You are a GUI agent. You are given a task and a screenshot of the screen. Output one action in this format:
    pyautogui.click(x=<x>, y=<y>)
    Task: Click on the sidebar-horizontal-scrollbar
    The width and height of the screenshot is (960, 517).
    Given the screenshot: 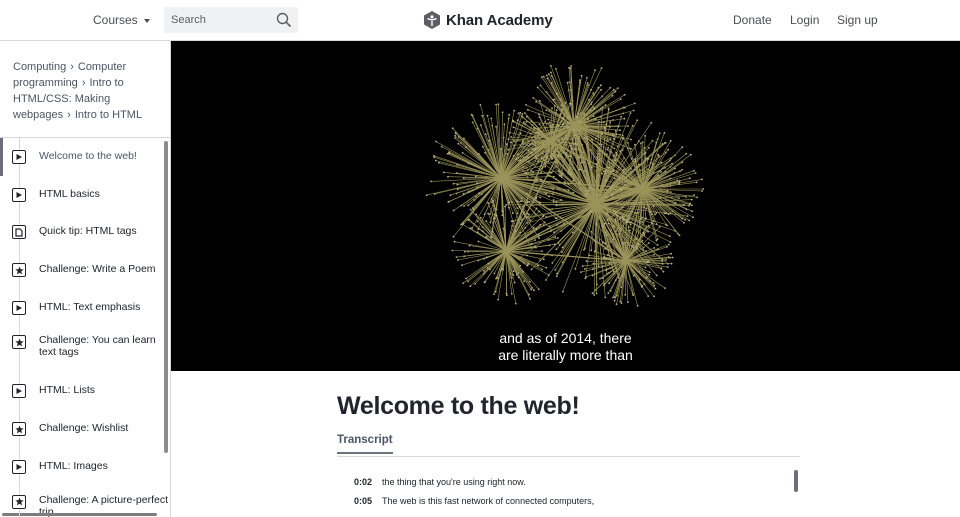 What is the action you would take?
    pyautogui.click(x=79, y=514)
    